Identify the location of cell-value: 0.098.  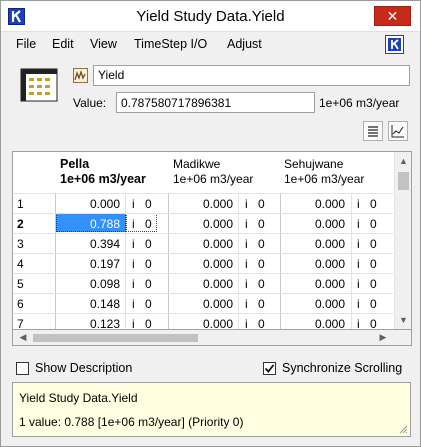
(88, 284).